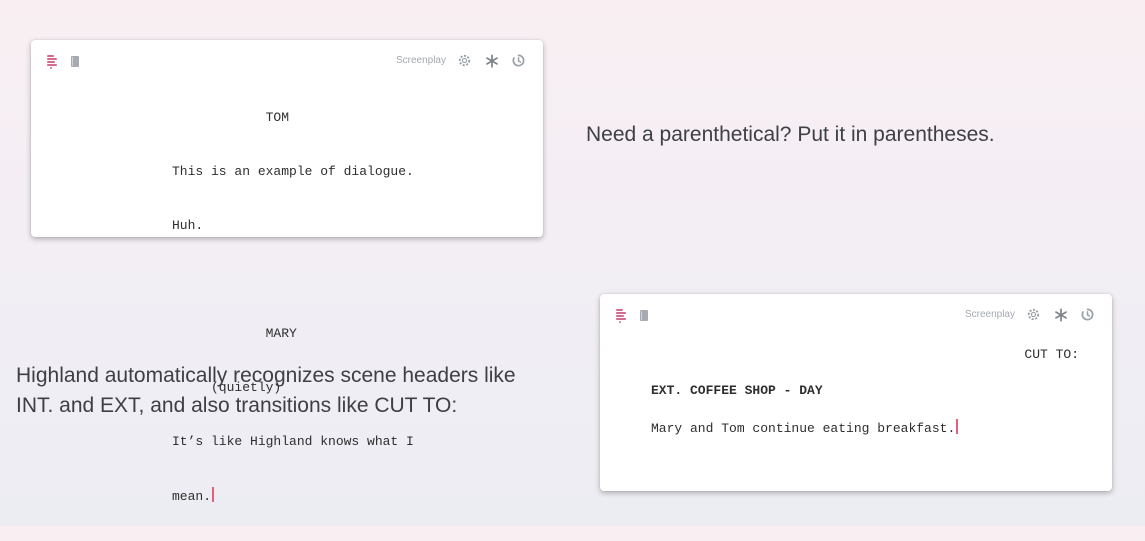 The height and width of the screenshot is (541, 1145). Describe the element at coordinates (293, 171) in the screenshot. I see `dialogue-line: This is an example of dialogue.` at that location.